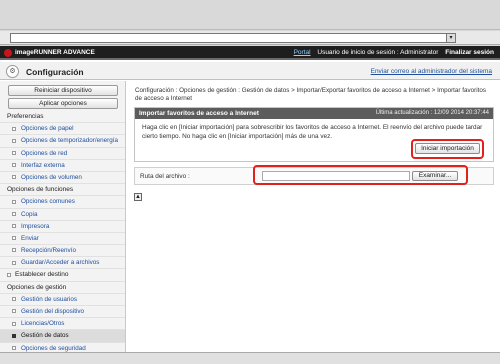  What do you see at coordinates (62, 190) in the screenshot?
I see `section-opciones-funciones: Opciones de funciones` at bounding box center [62, 190].